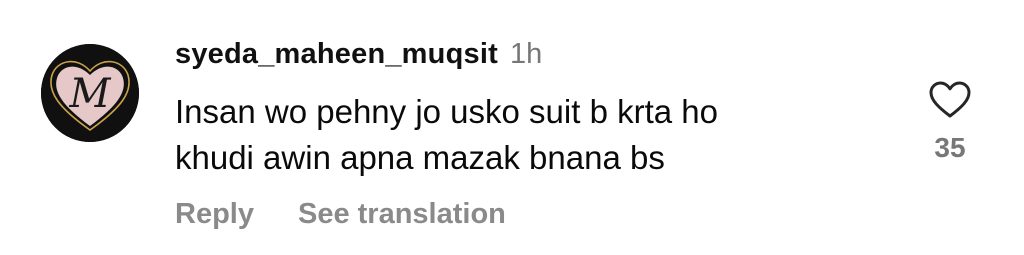 The image size is (1024, 255). Describe the element at coordinates (214, 214) in the screenshot. I see `reply-button: Reply` at that location.